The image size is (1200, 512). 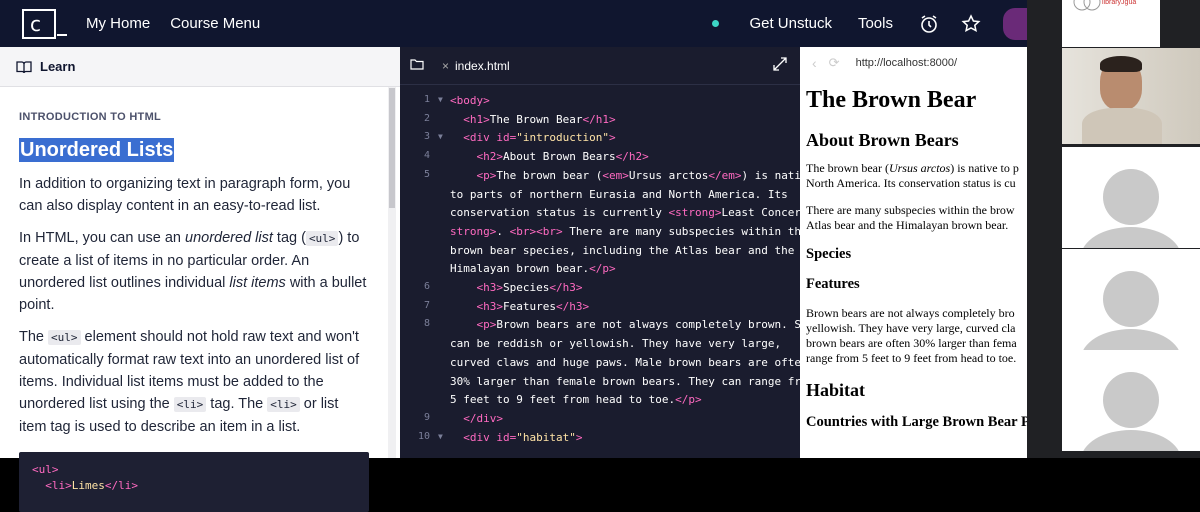 What do you see at coordinates (833, 284) in the screenshot?
I see `features-heading: Features` at bounding box center [833, 284].